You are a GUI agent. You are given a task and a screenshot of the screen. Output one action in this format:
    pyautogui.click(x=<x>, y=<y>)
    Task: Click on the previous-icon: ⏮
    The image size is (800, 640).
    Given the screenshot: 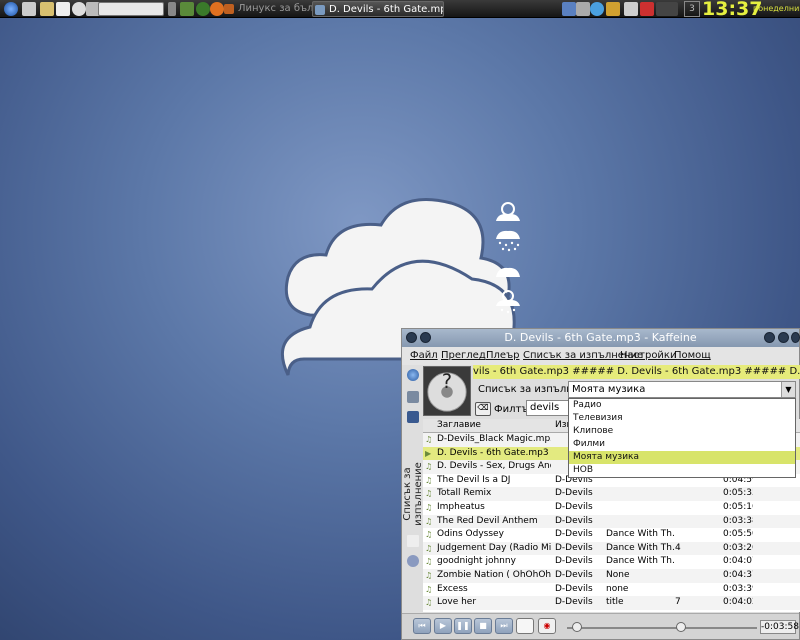 What is the action you would take?
    pyautogui.click(x=422, y=626)
    